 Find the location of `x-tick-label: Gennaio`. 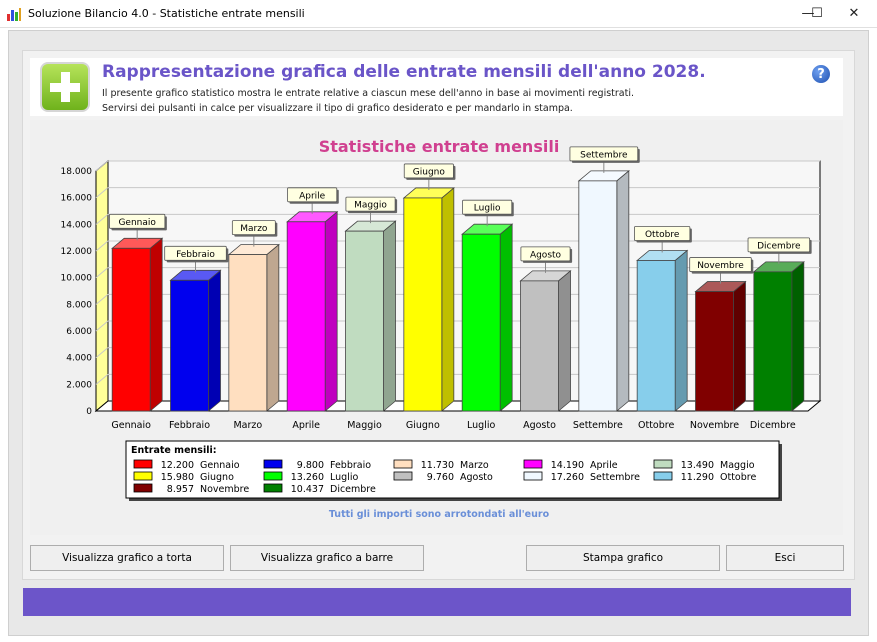

x-tick-label: Gennaio is located at coordinates (131, 425).